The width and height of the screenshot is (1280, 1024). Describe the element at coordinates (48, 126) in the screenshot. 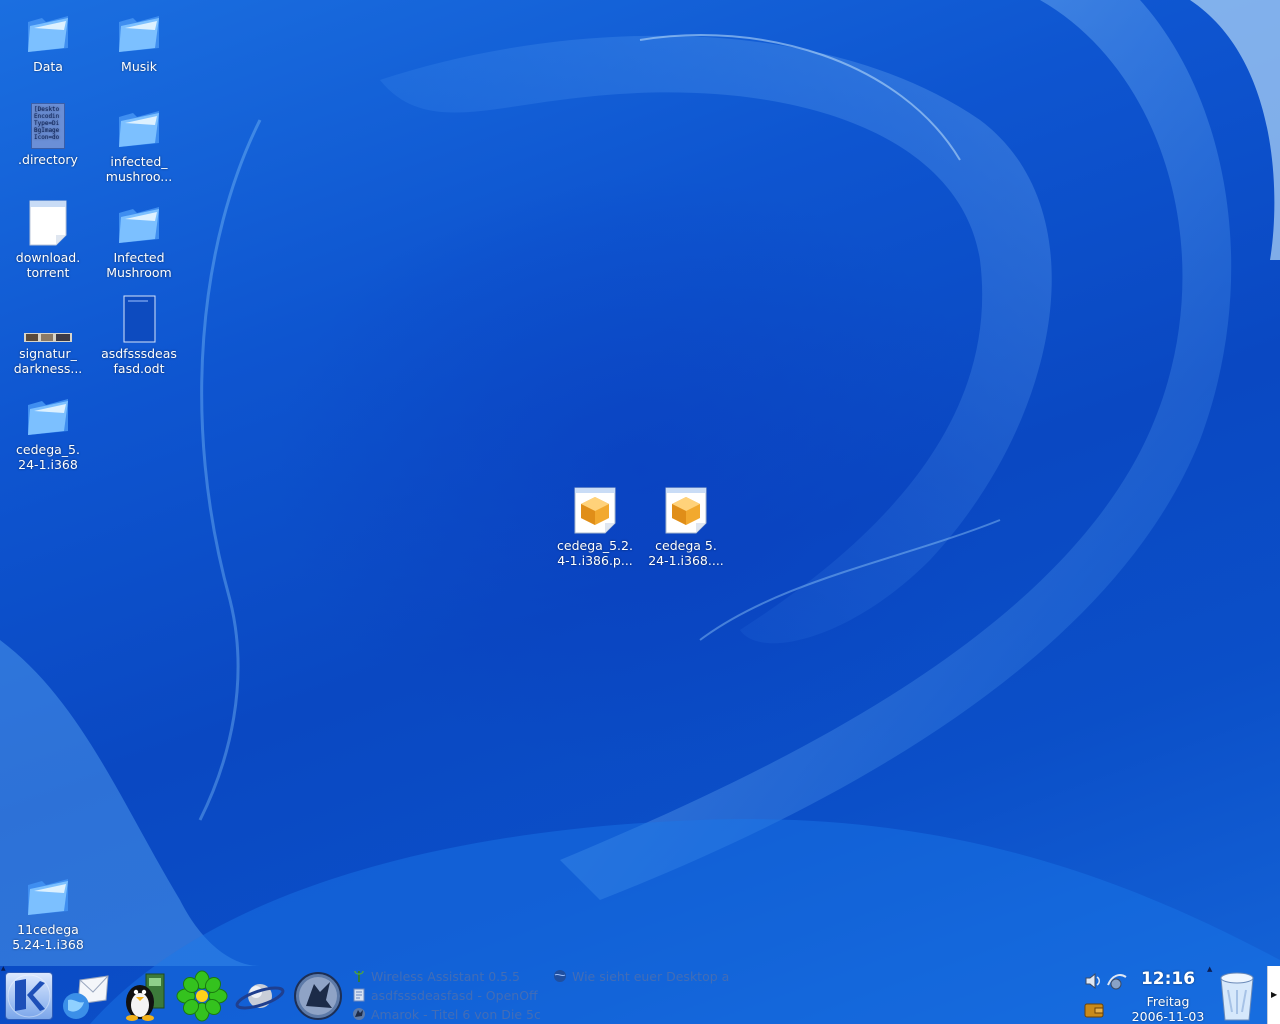

I see `text-file-icon: [Deskto Encodin Type=Di BgImage Icon=do` at that location.